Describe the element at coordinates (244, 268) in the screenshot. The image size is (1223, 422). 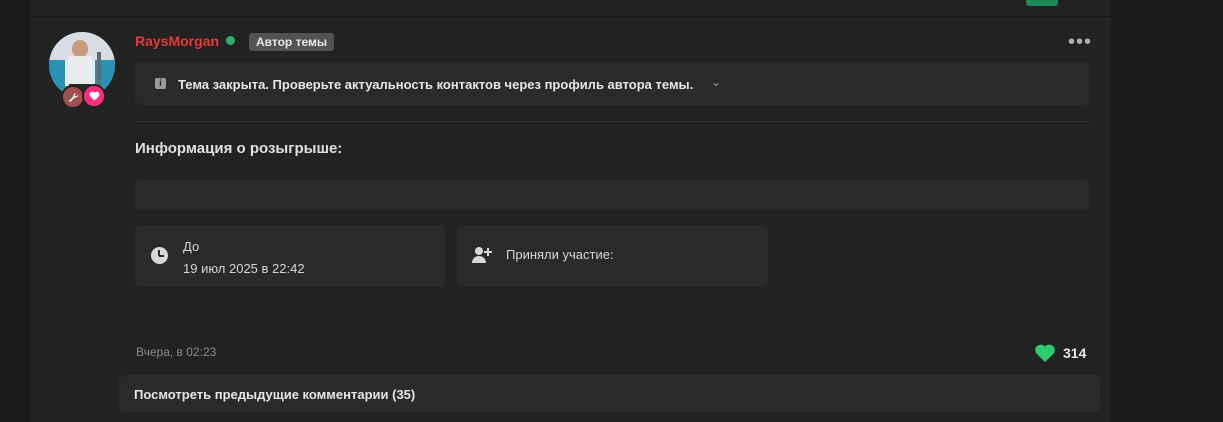
I see `deadline-value: 19 июл 2025 в 22:42` at that location.